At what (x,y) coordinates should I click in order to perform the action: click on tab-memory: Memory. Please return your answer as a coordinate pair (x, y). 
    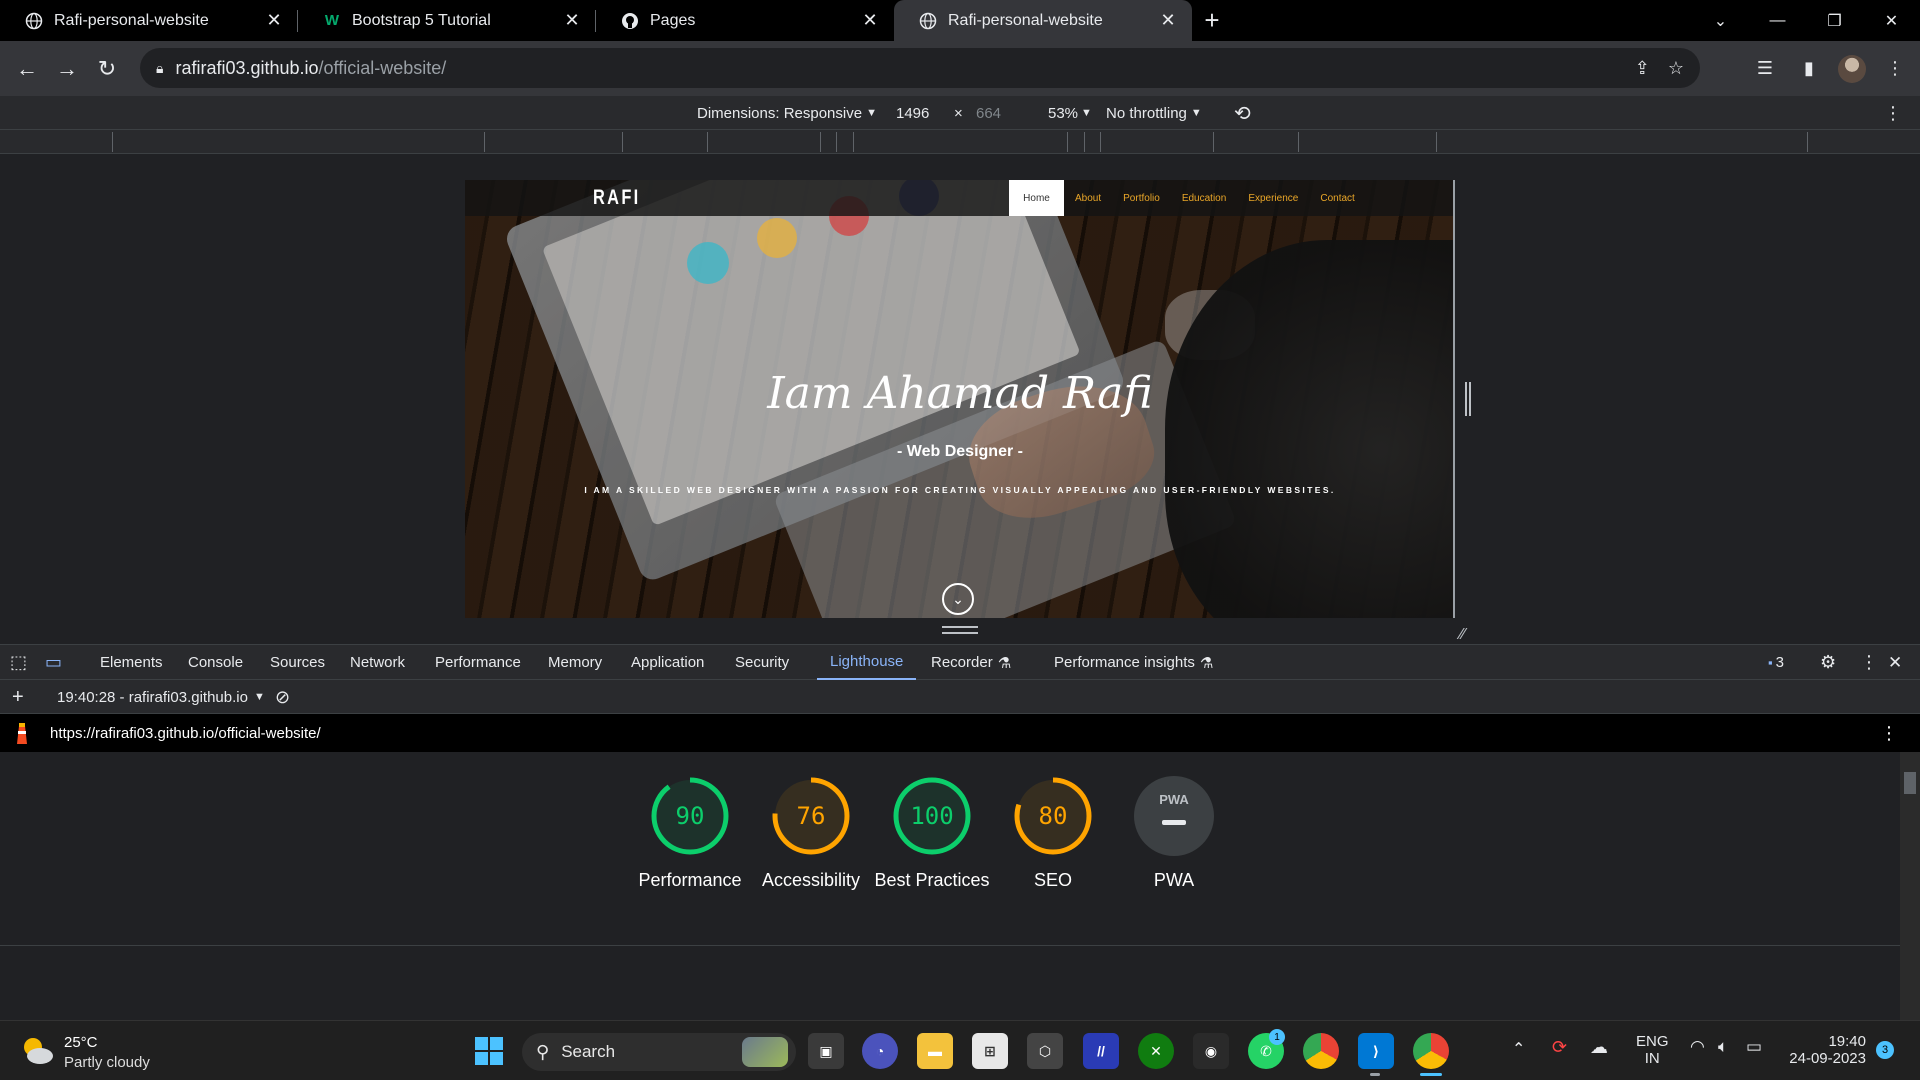
    Looking at the image, I should click on (575, 662).